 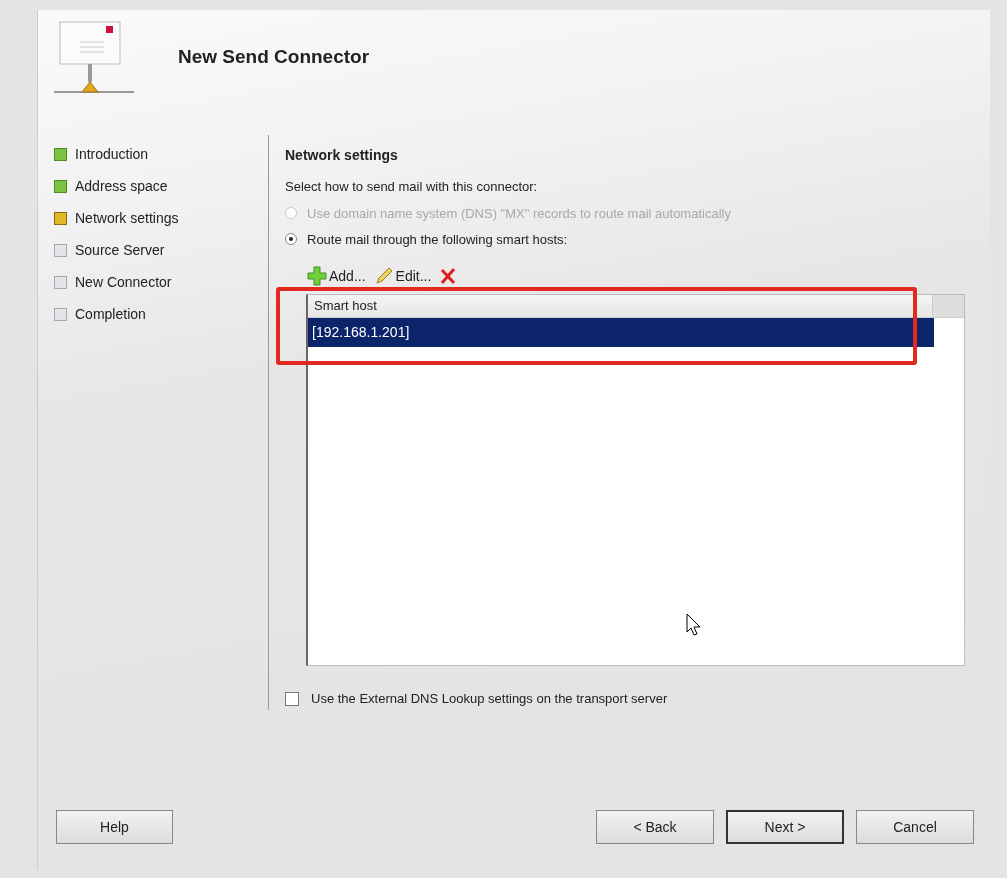 I want to click on plus-icon, so click(x=317, y=276).